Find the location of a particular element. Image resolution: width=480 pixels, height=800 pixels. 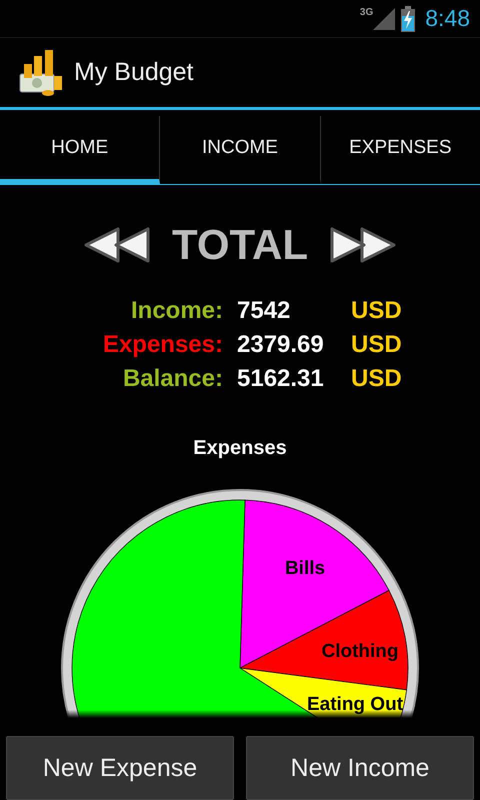

period-title: TOTAL is located at coordinates (240, 245).